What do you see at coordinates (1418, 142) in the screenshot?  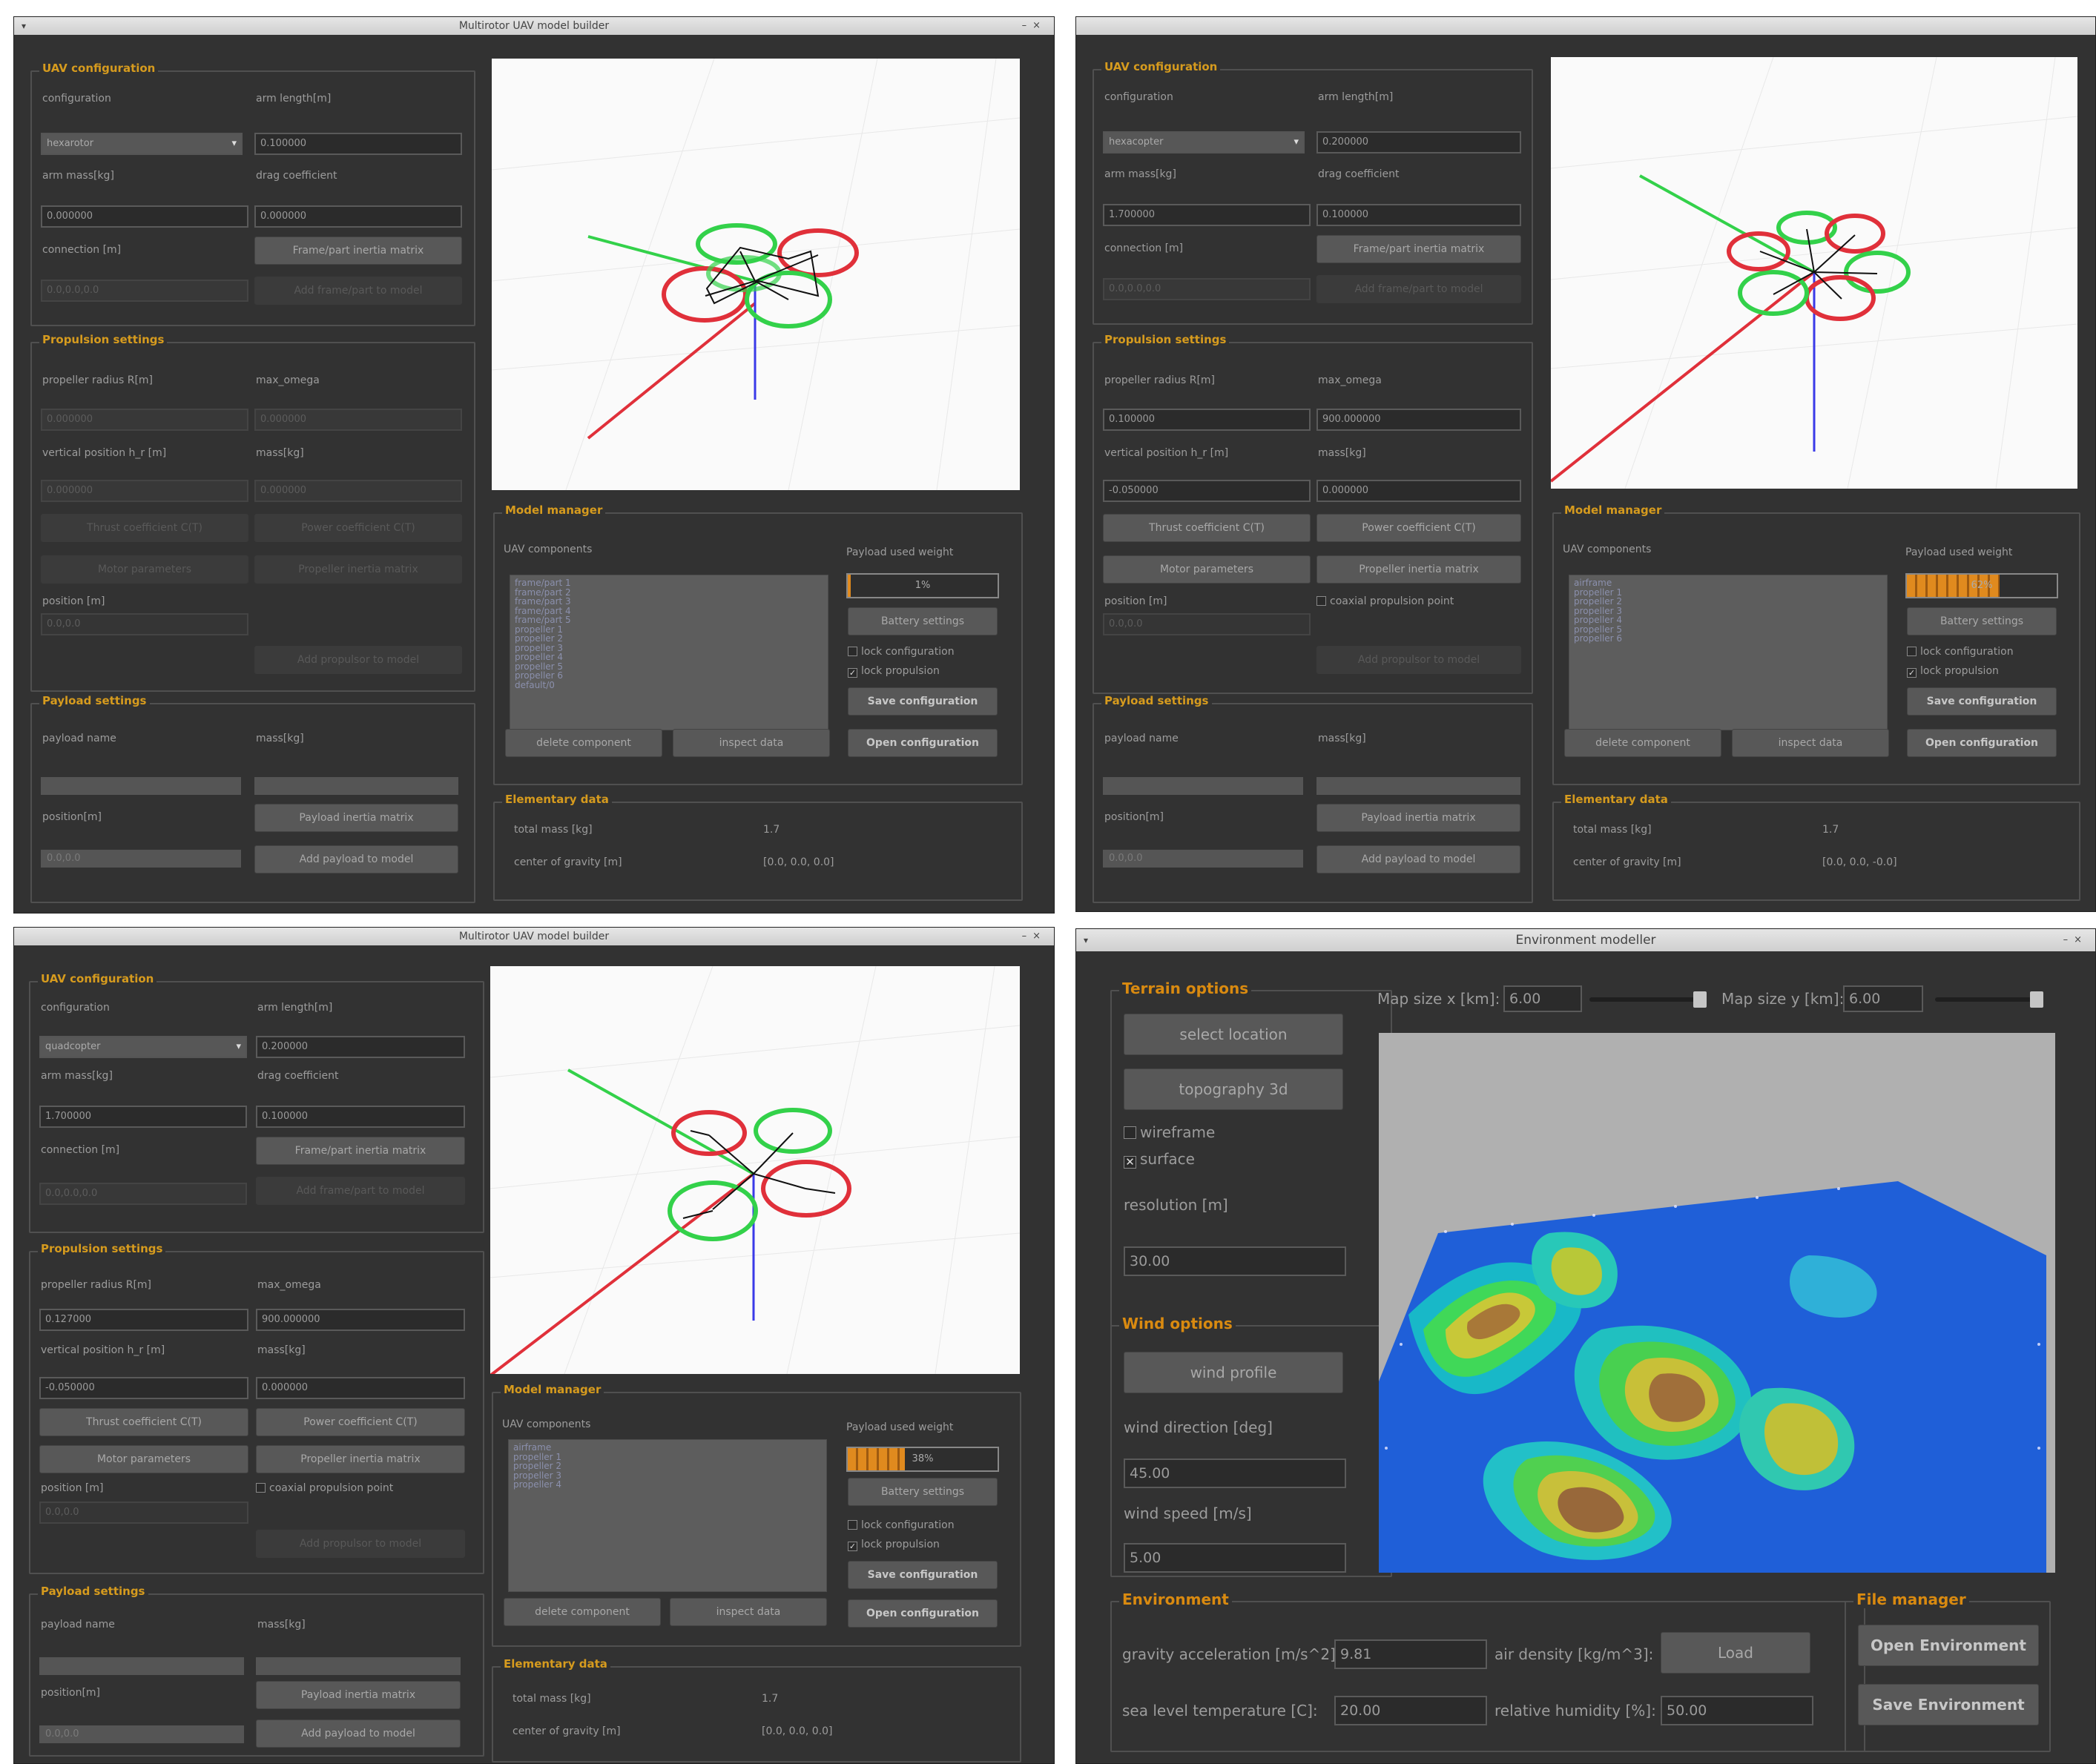 I see `arm-length-input: 0.200000` at bounding box center [1418, 142].